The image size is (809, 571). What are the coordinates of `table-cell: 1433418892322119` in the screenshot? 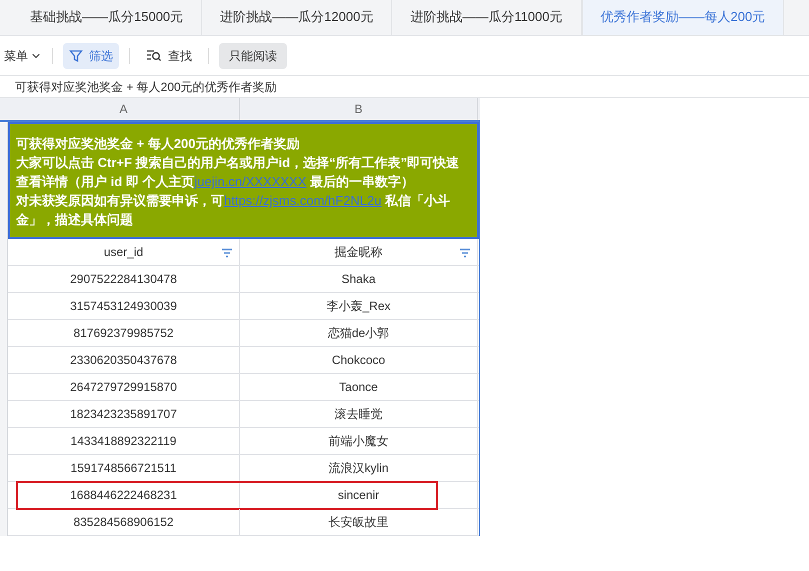 It's located at (124, 441).